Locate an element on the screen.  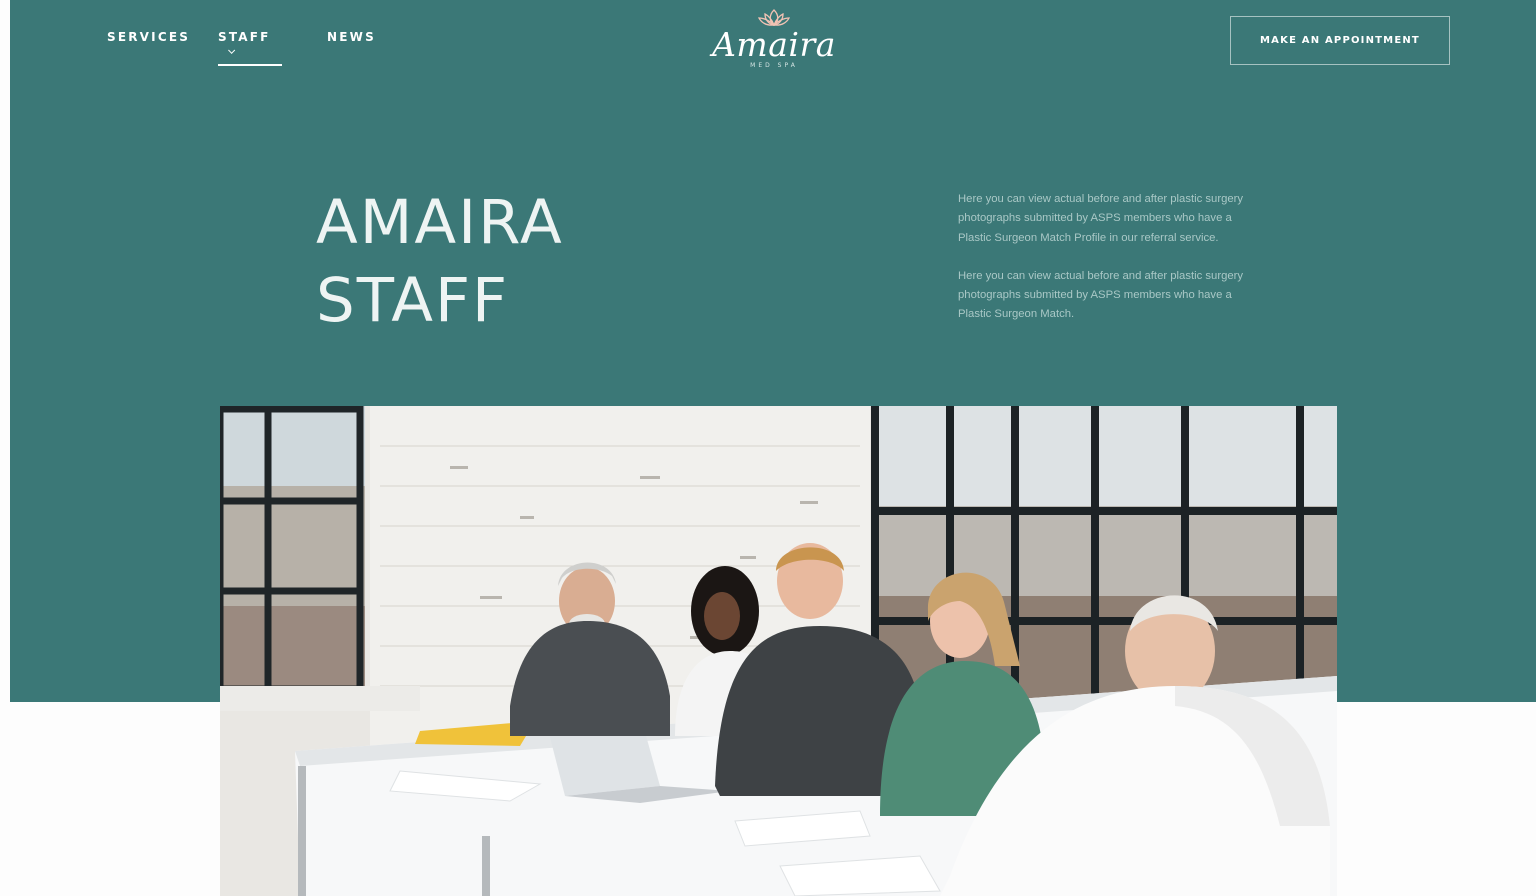
site-logo: Amaira MED SPA is located at coordinates (774, 42).